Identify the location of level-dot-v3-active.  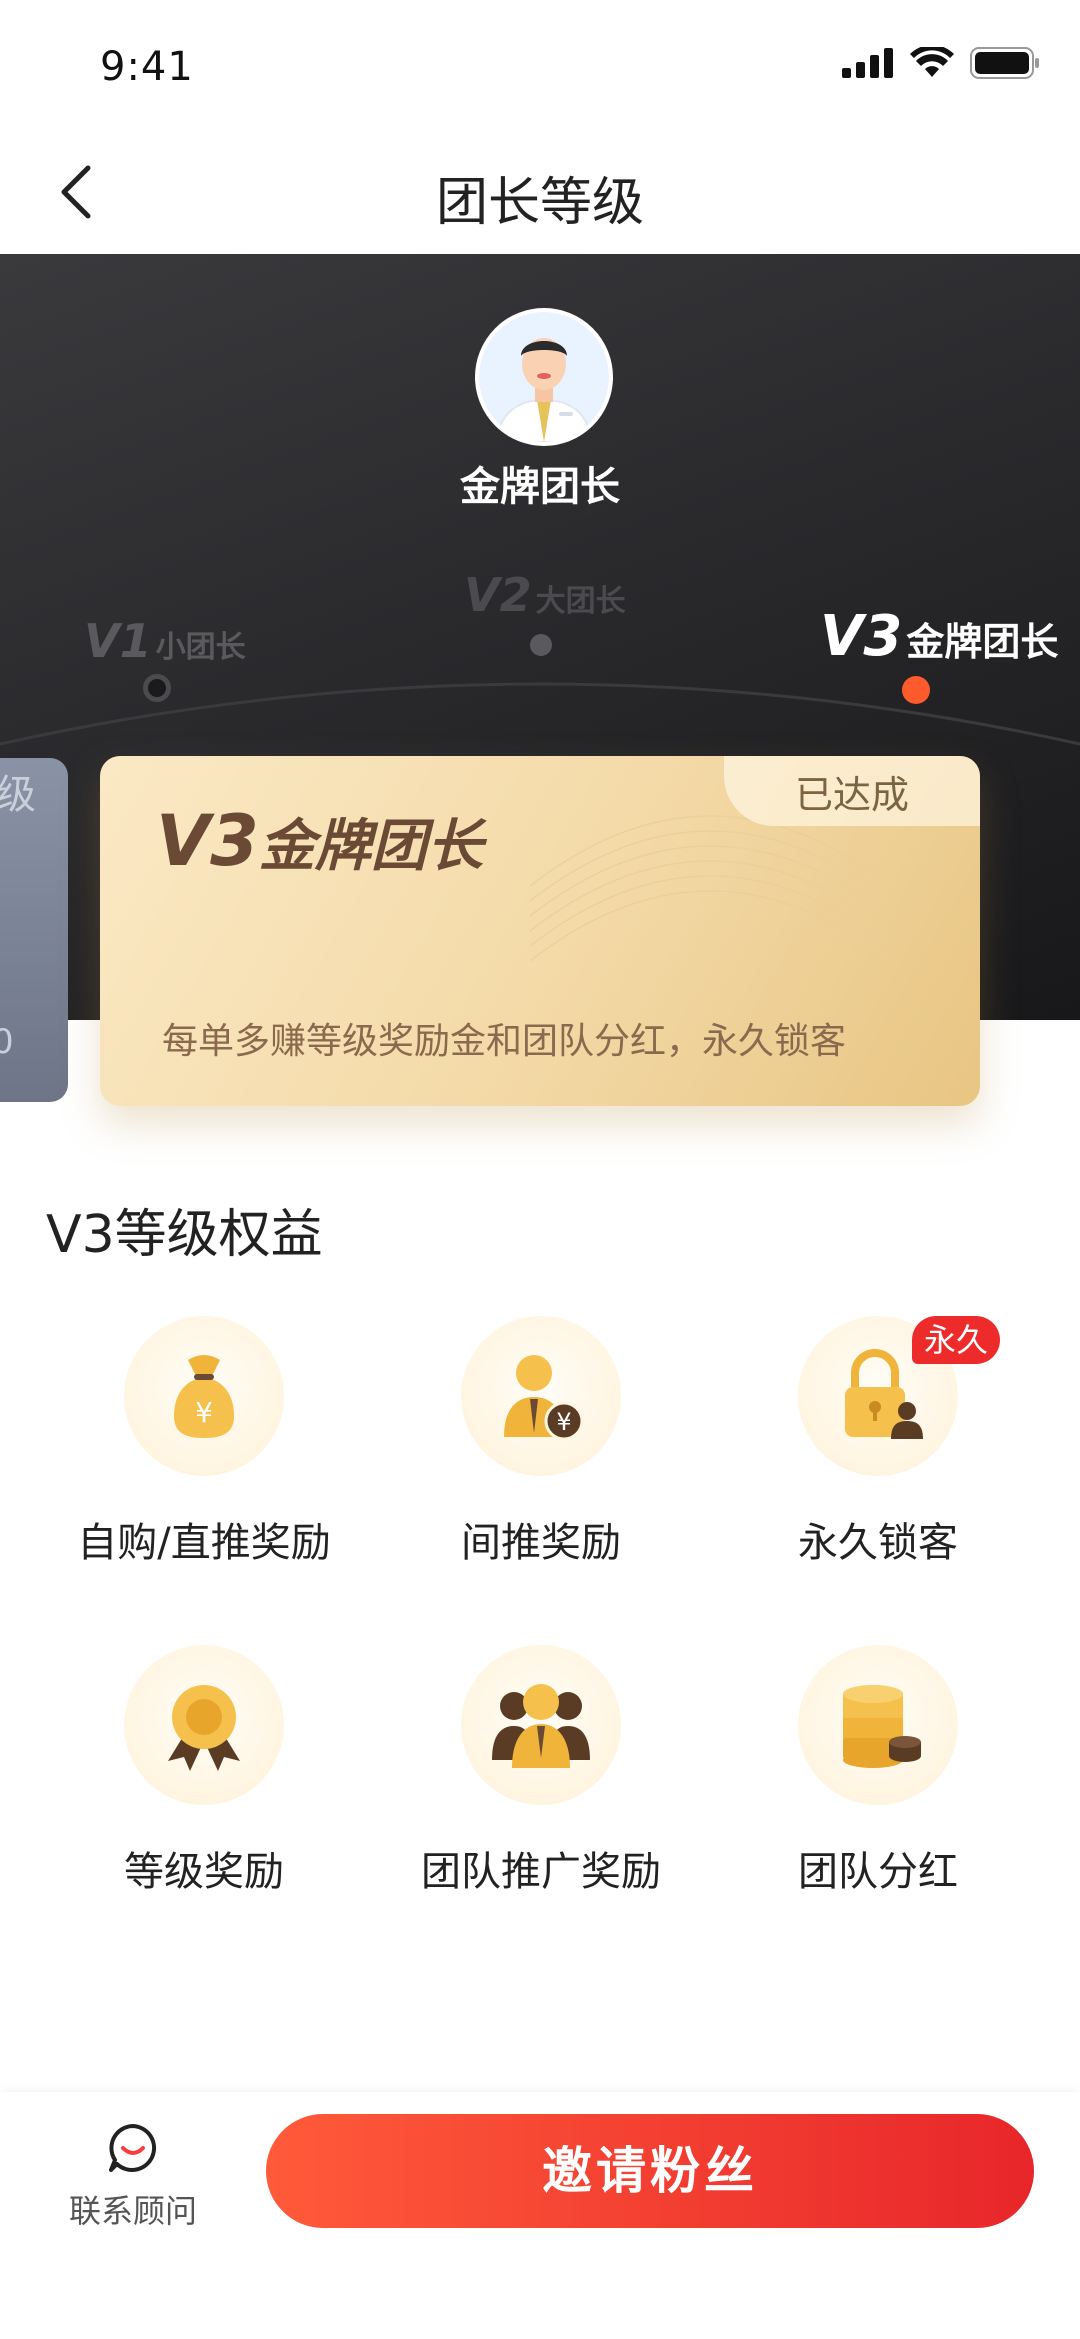
(916, 690).